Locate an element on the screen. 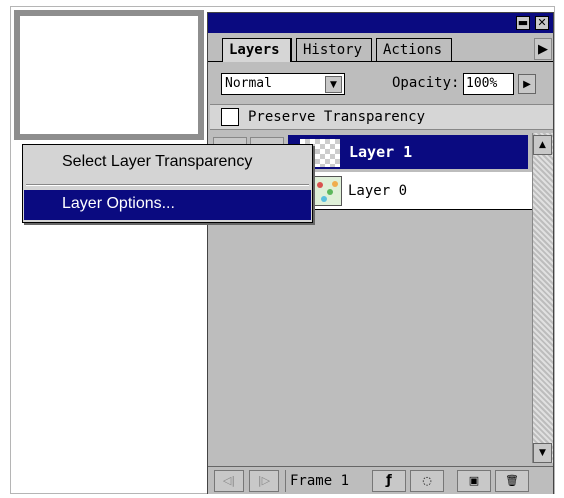 This screenshot has width=564, height=498. palette-menu-arrow-icon: ▶ is located at coordinates (543, 49).